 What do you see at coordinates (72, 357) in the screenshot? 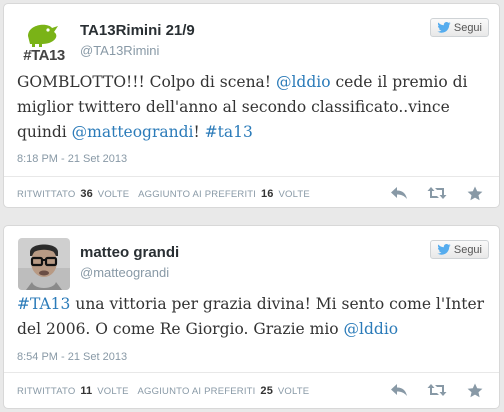
I see `tweet-timestamp: 8:54 PM - 21 Set 2013` at bounding box center [72, 357].